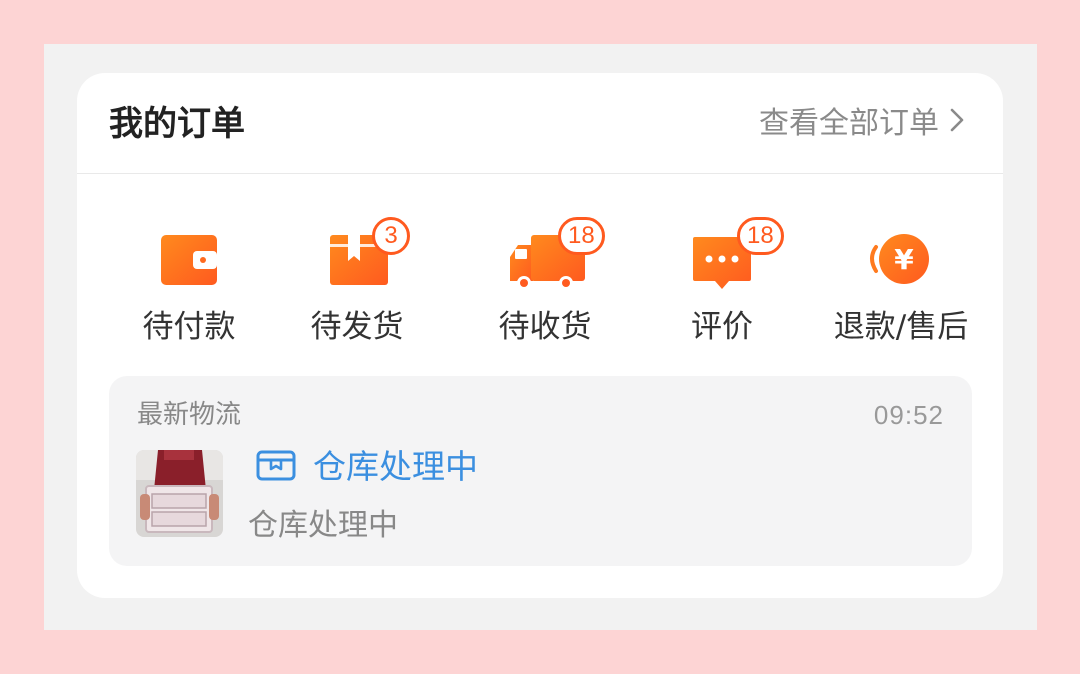  I want to click on status-label: 待发货, so click(357, 327).